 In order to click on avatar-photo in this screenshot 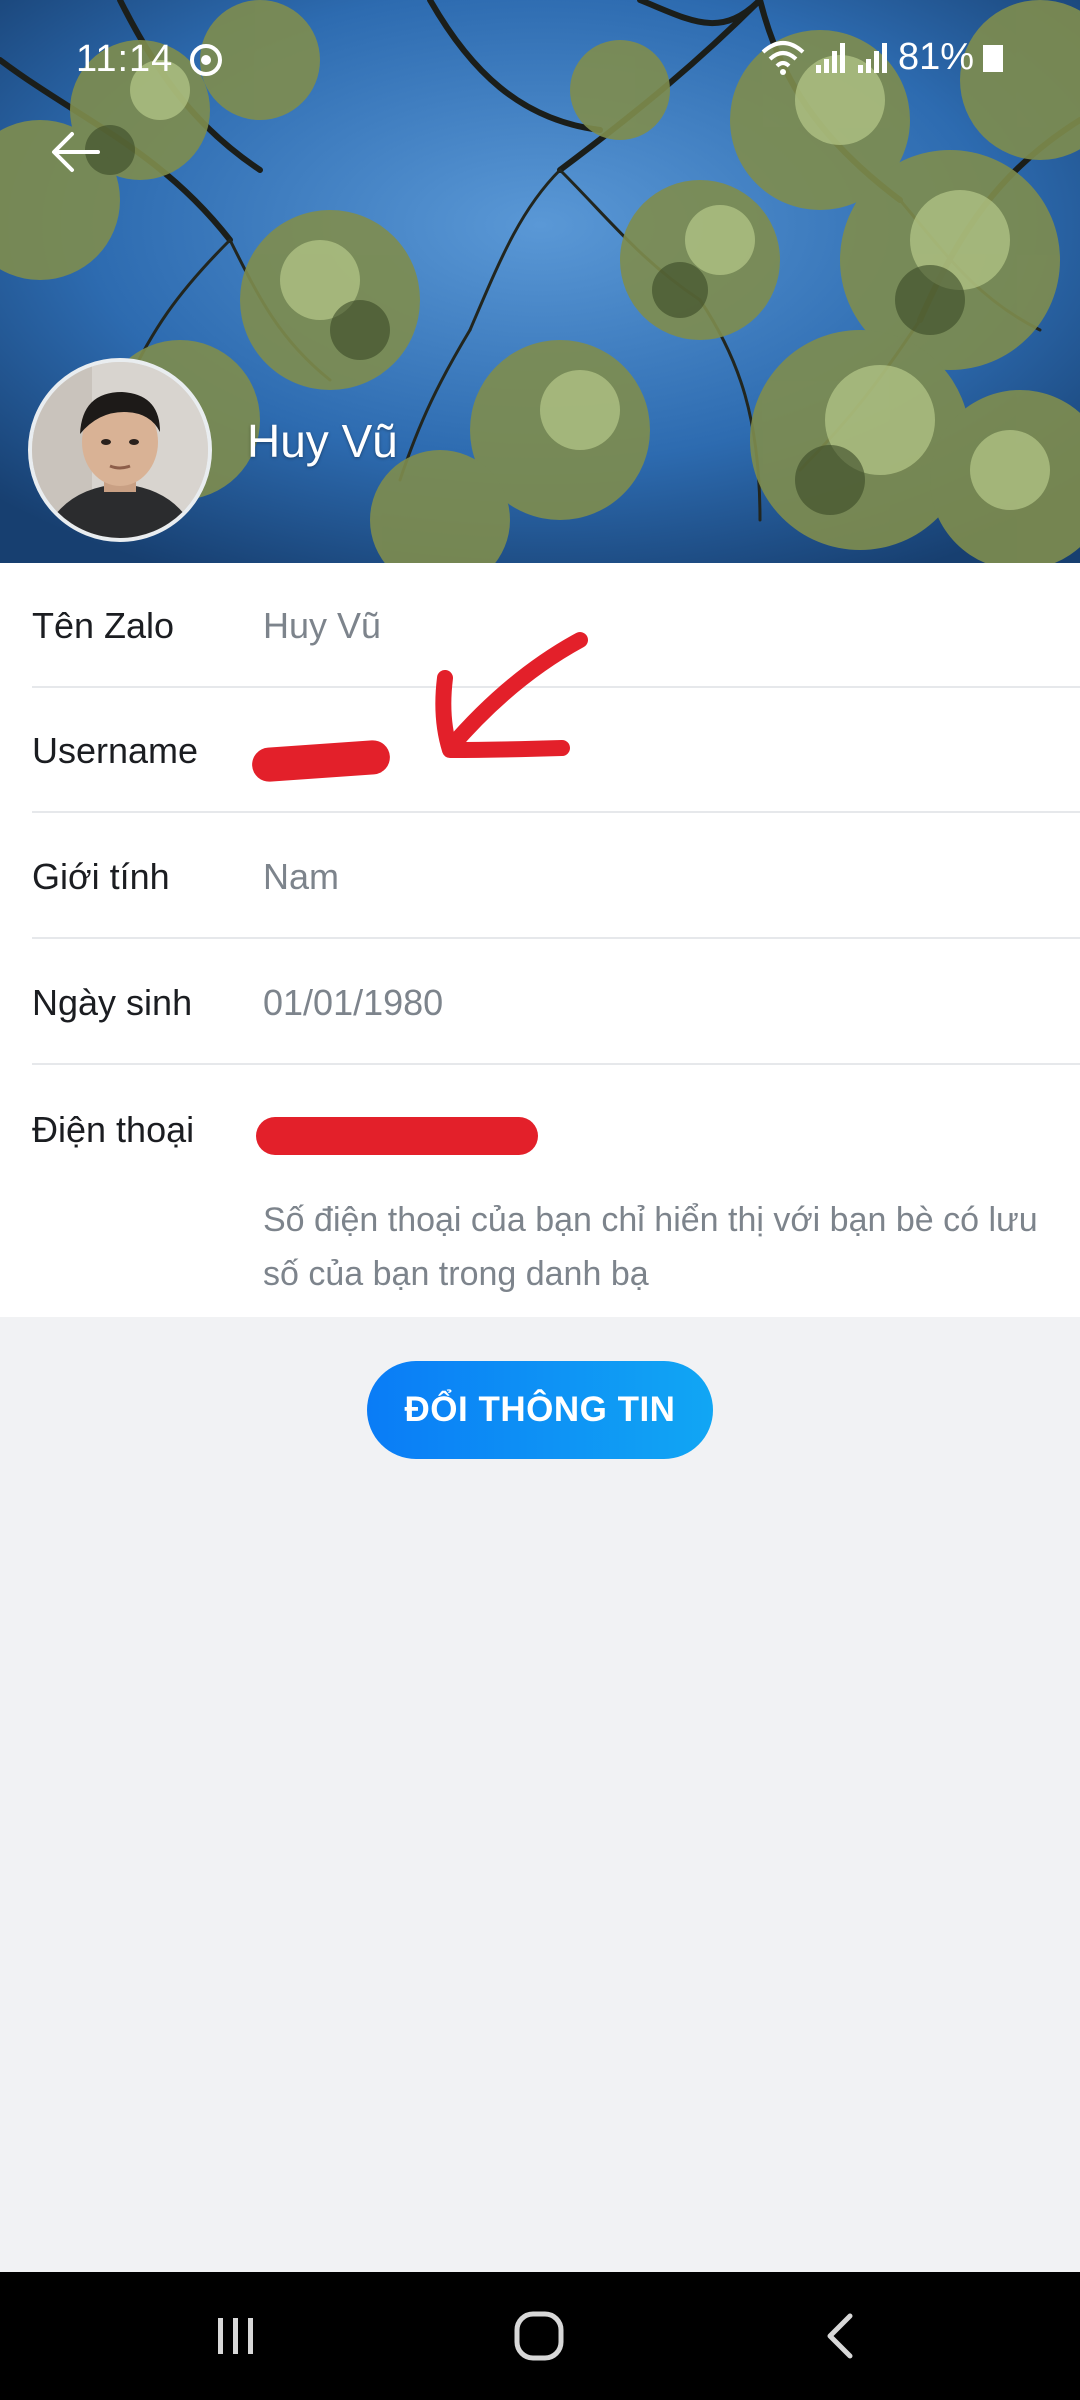, I will do `click(120, 450)`.